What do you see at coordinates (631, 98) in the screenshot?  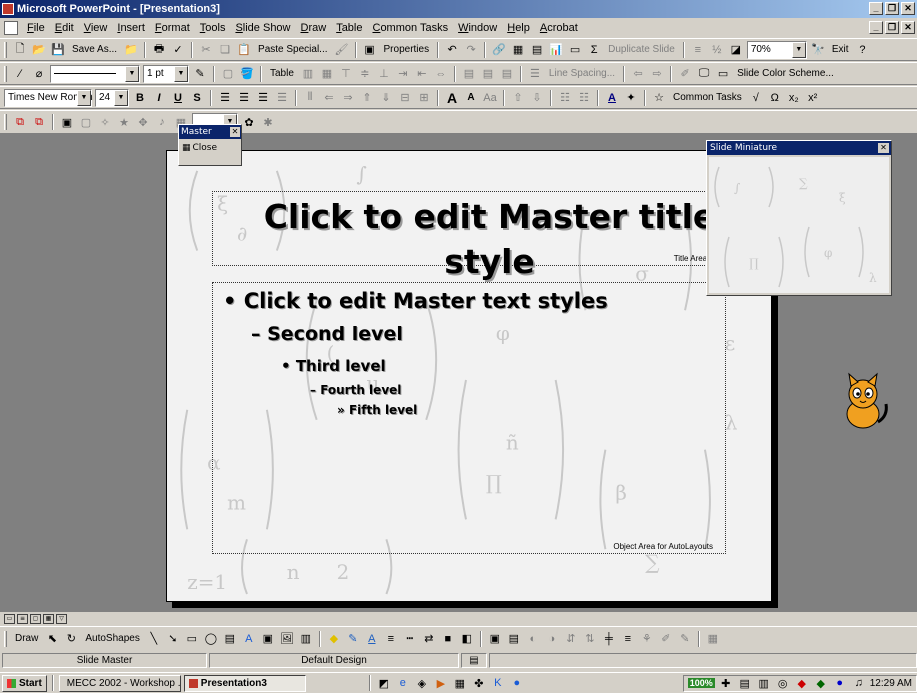 I see `animation-icon: ✦` at bounding box center [631, 98].